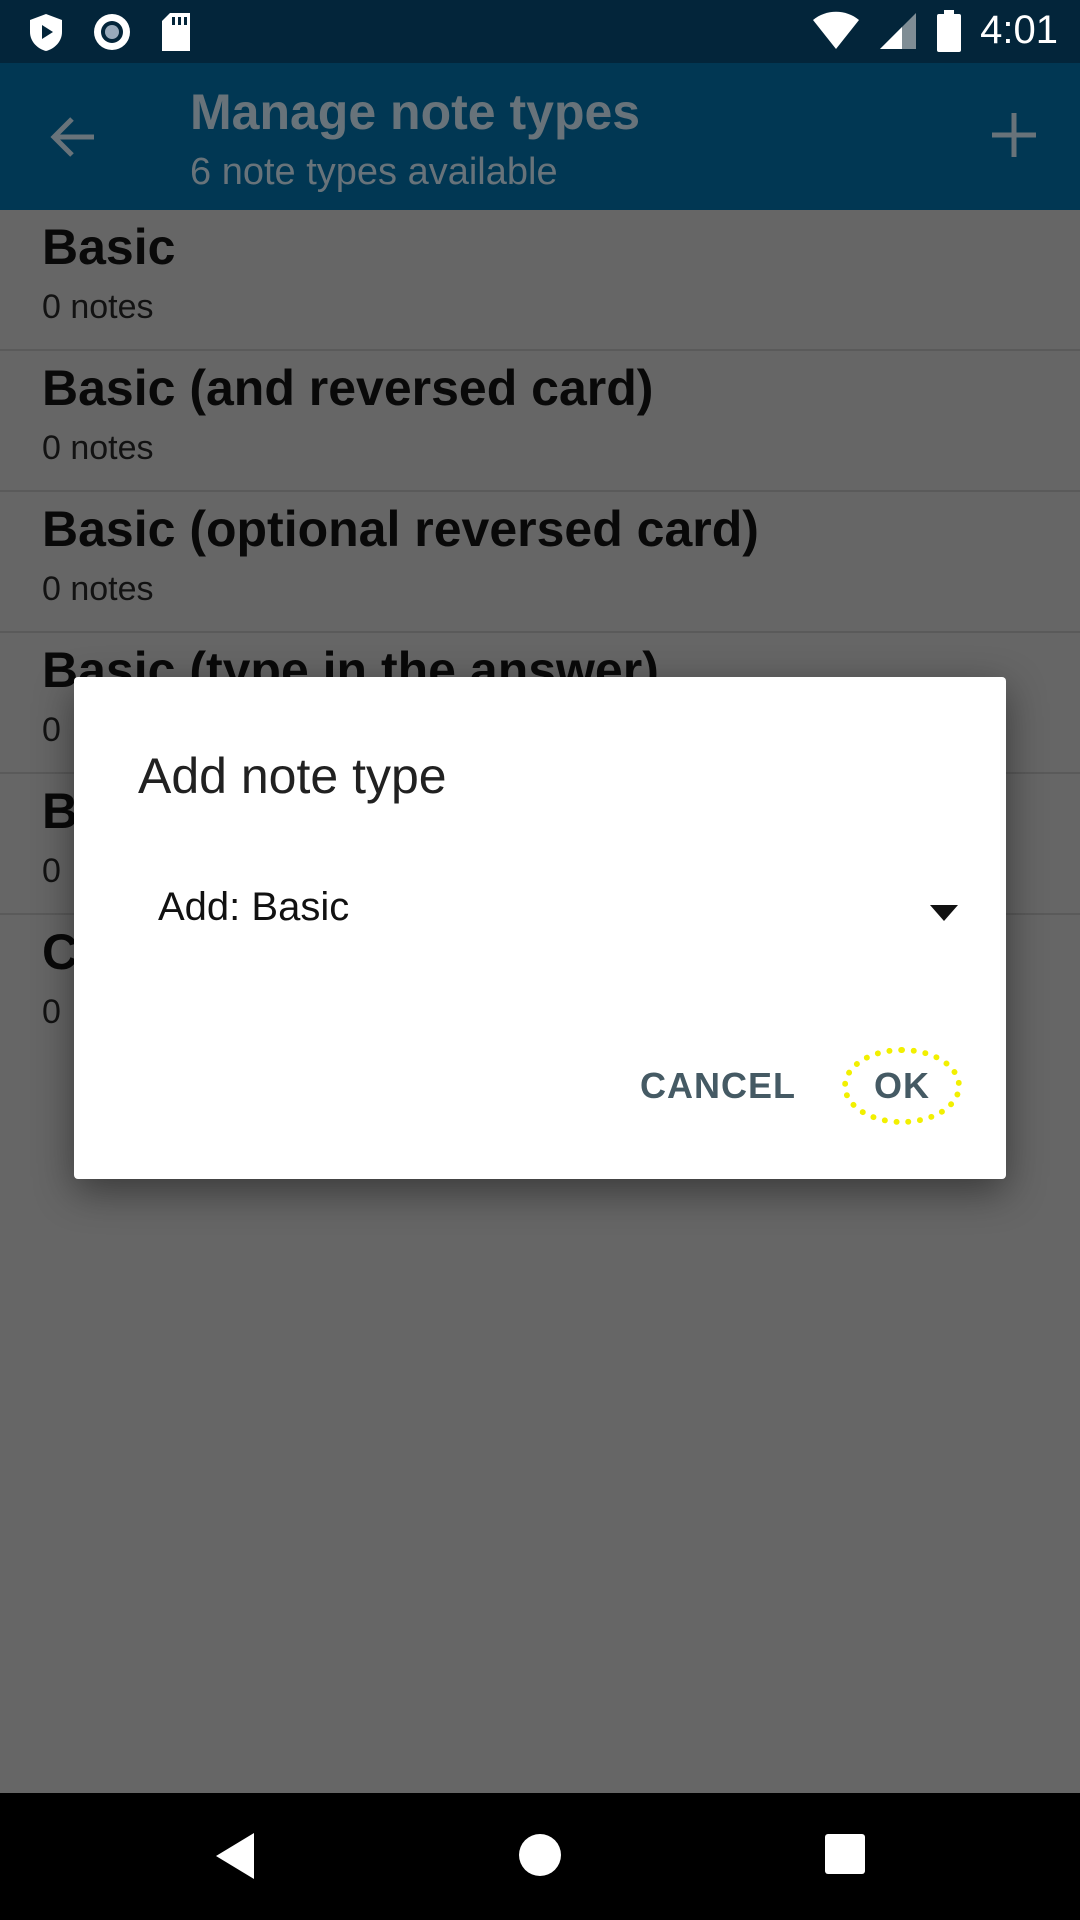  I want to click on wifi-icon, so click(836, 30).